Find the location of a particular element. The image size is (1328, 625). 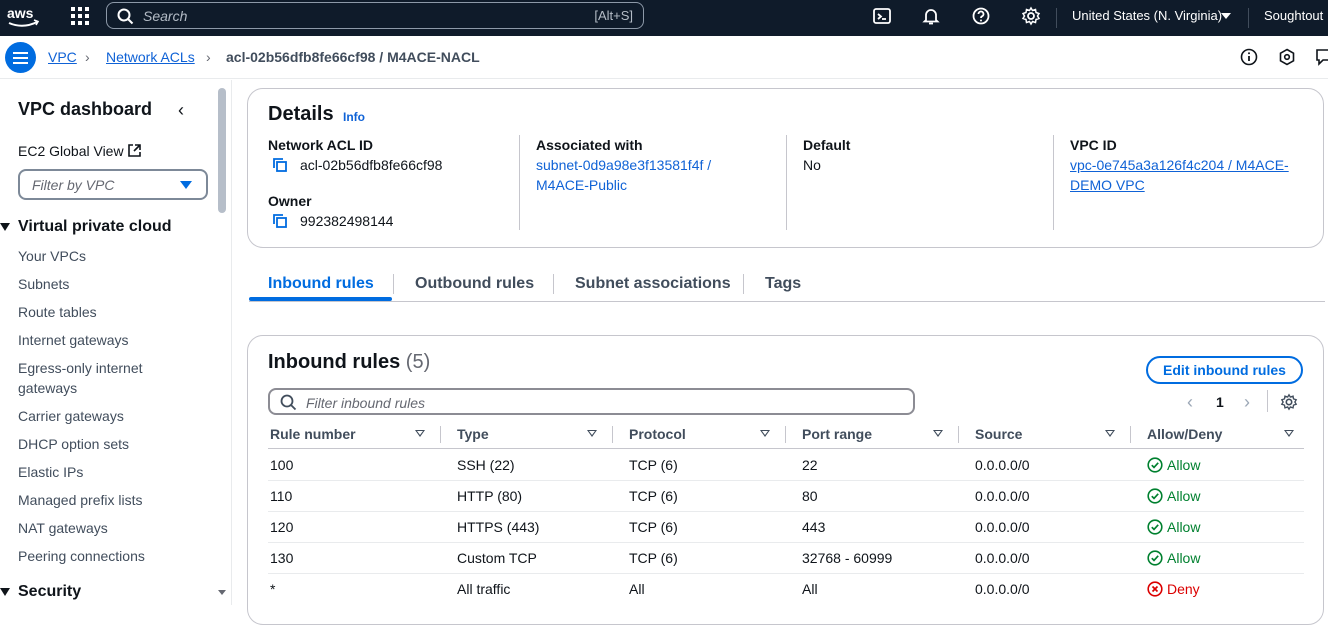

notifications-bell-icon is located at coordinates (931, 16).